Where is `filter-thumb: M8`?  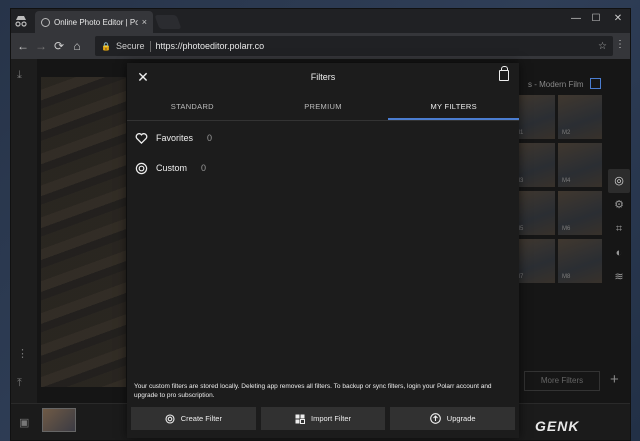 filter-thumb: M8 is located at coordinates (580, 261).